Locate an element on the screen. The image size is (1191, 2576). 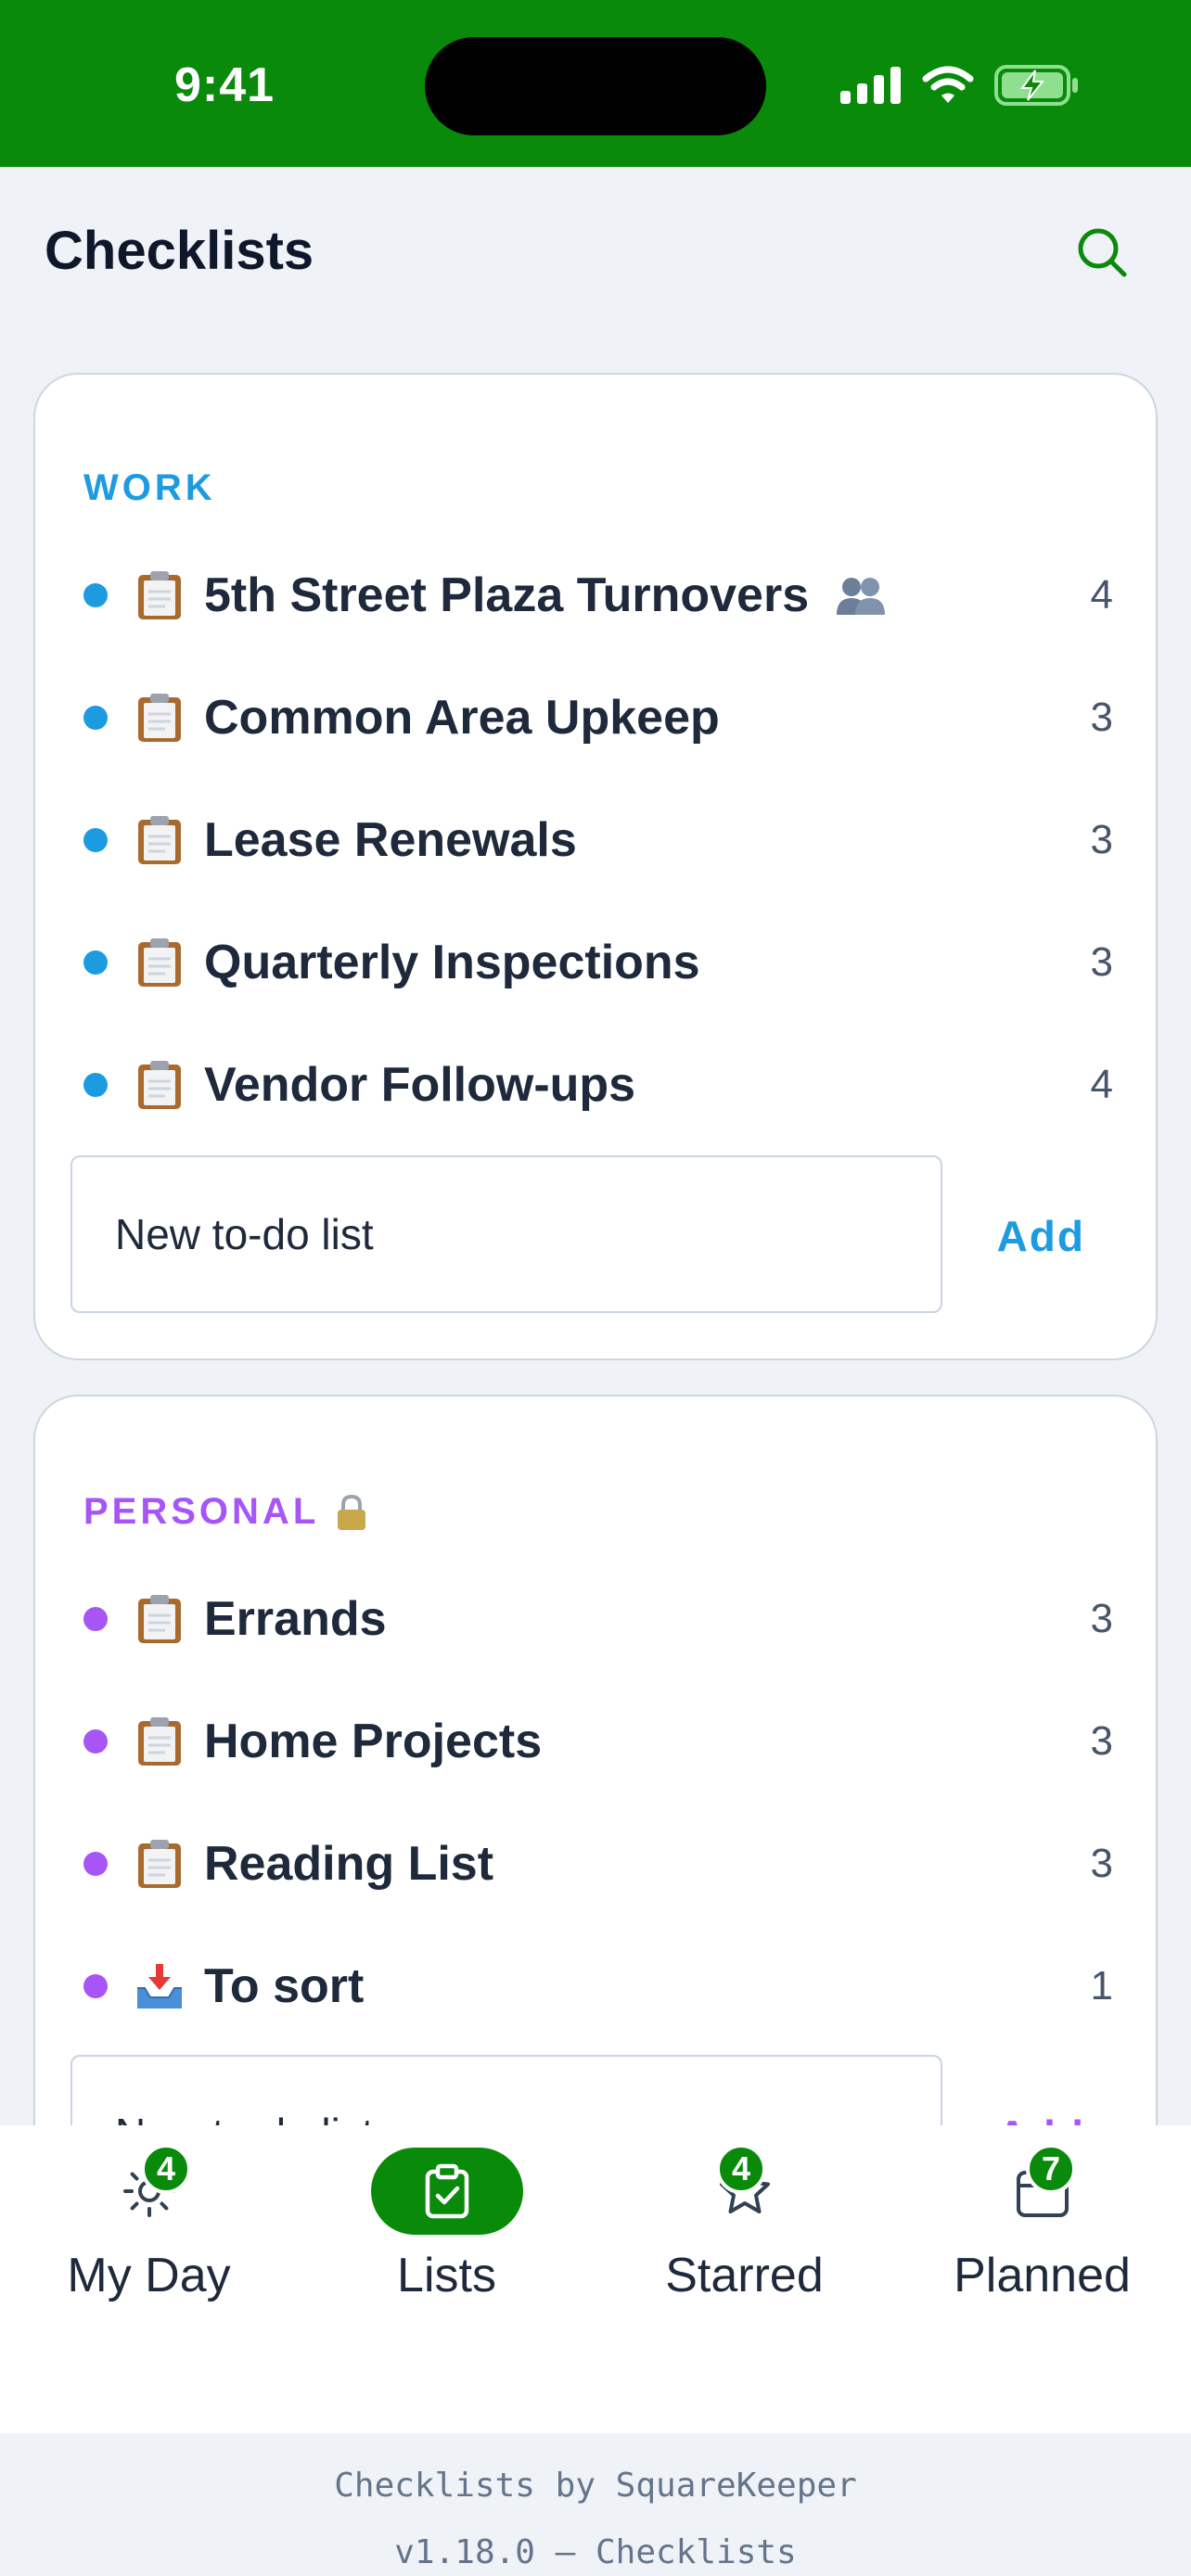
list-name: To sort is located at coordinates (284, 1986).